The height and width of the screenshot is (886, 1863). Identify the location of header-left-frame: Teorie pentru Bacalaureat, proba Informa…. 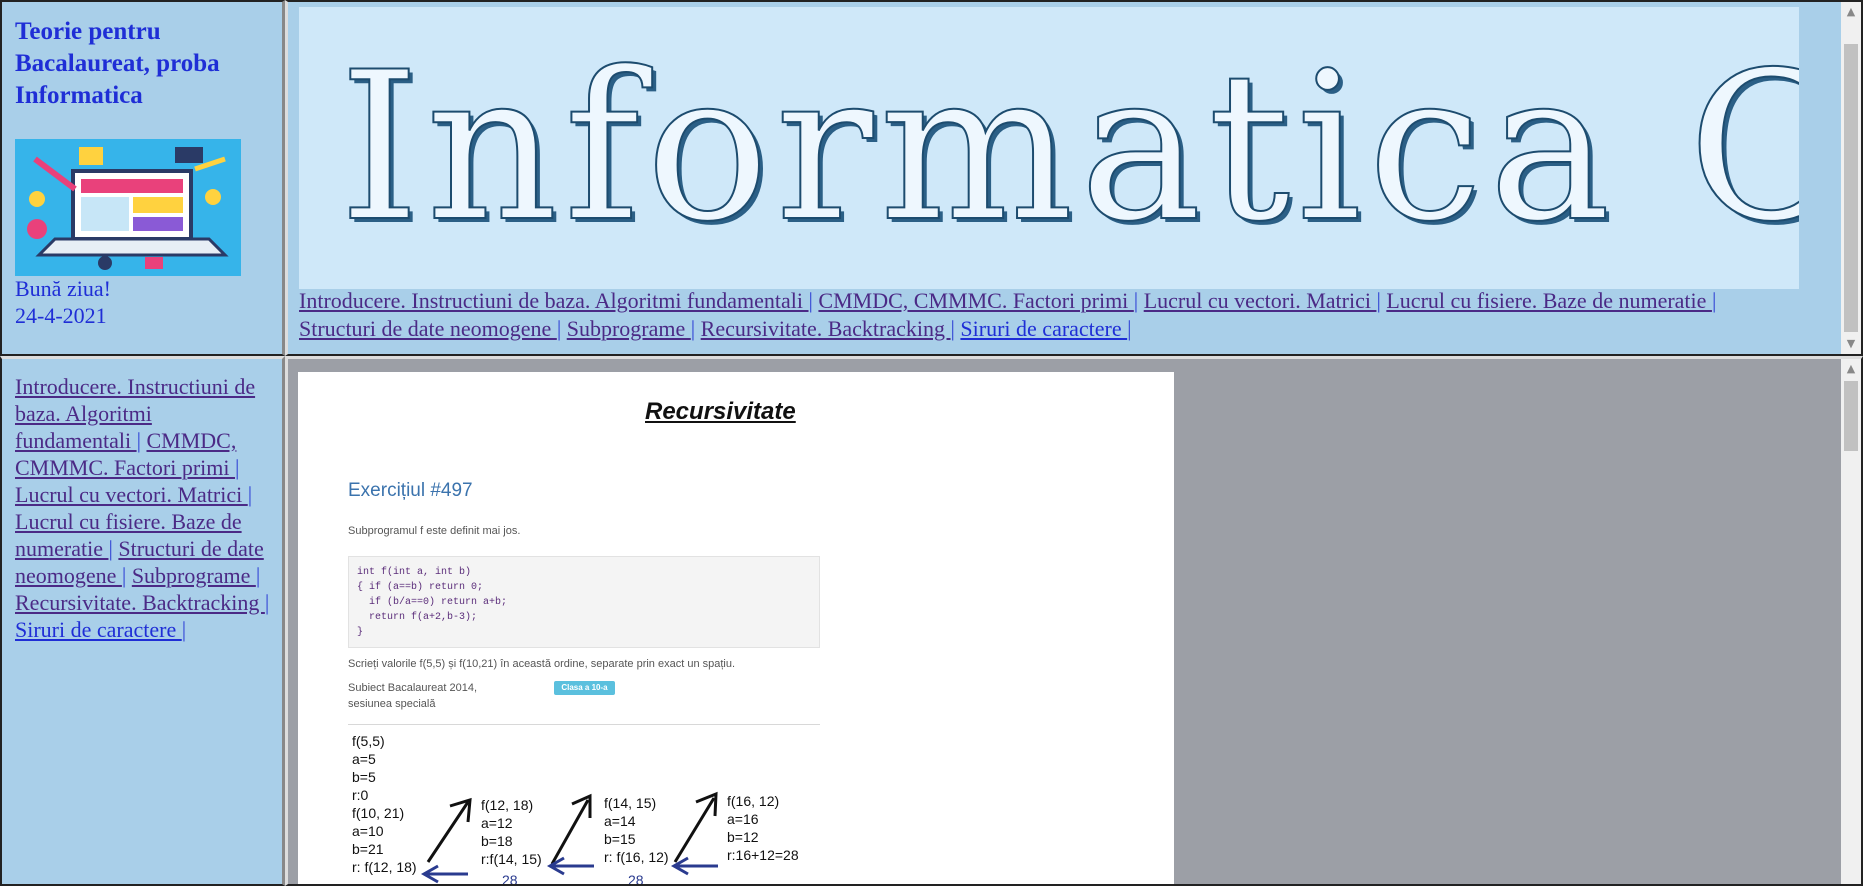
(142, 178).